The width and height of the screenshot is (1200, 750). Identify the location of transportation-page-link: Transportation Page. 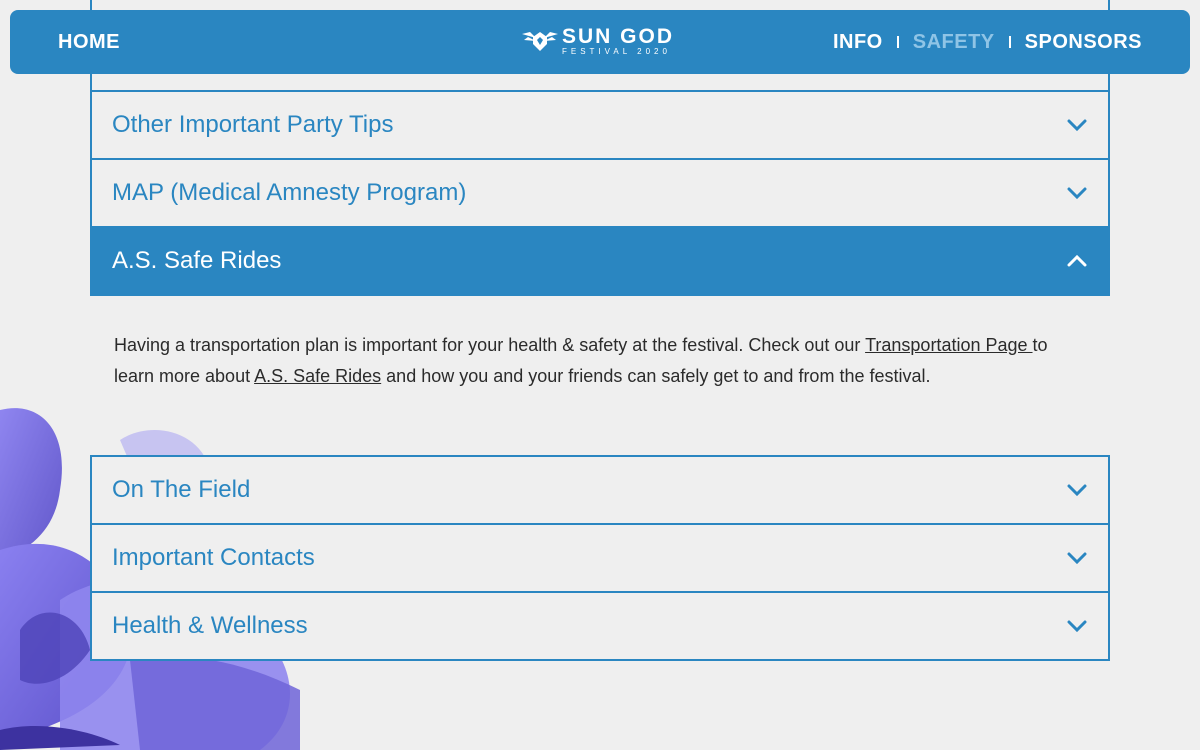
(948, 345).